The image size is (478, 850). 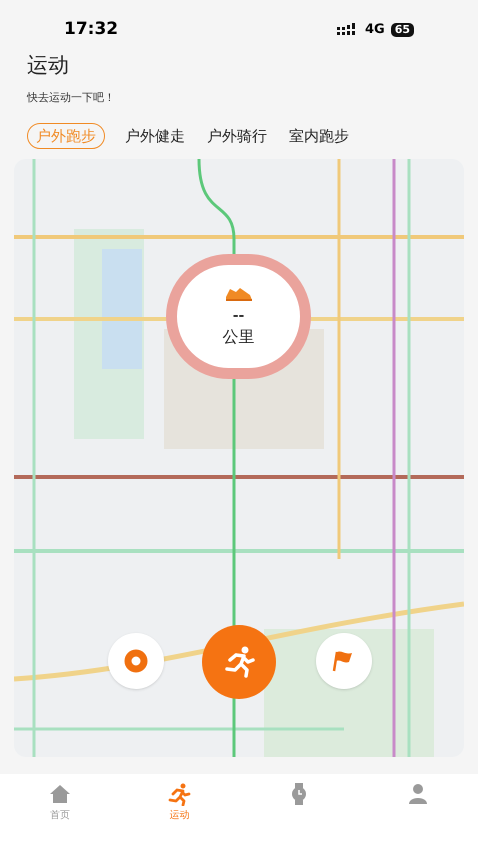 What do you see at coordinates (136, 661) in the screenshot?
I see `ring-icon` at bounding box center [136, 661].